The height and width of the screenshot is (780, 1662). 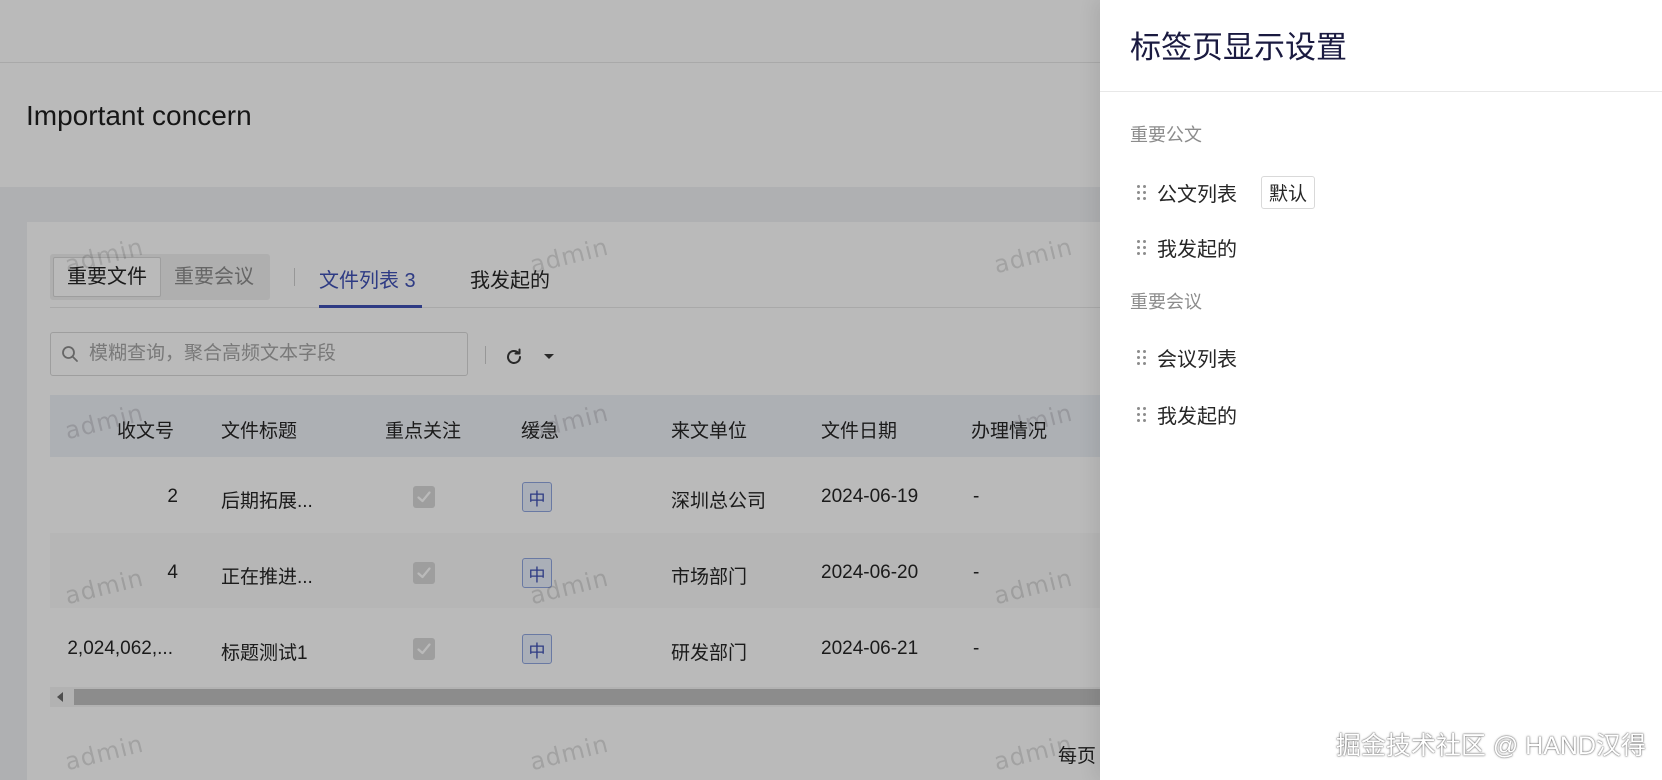 What do you see at coordinates (1238, 47) in the screenshot?
I see `drawer-title: 标签页显示设置` at bounding box center [1238, 47].